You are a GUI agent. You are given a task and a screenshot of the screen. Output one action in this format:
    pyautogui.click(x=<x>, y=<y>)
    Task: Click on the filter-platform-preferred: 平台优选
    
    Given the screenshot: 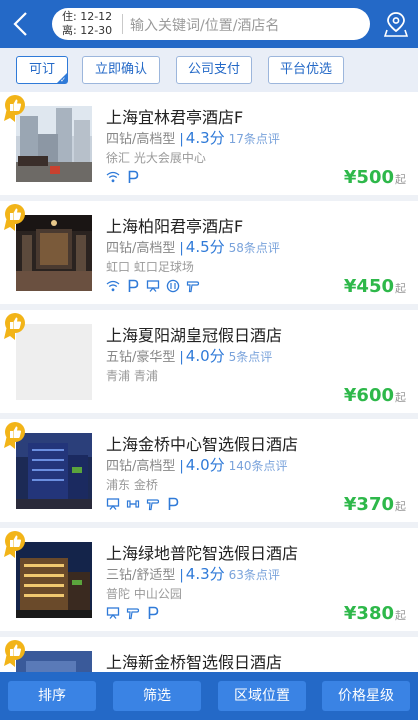 What is the action you would take?
    pyautogui.click(x=306, y=70)
    